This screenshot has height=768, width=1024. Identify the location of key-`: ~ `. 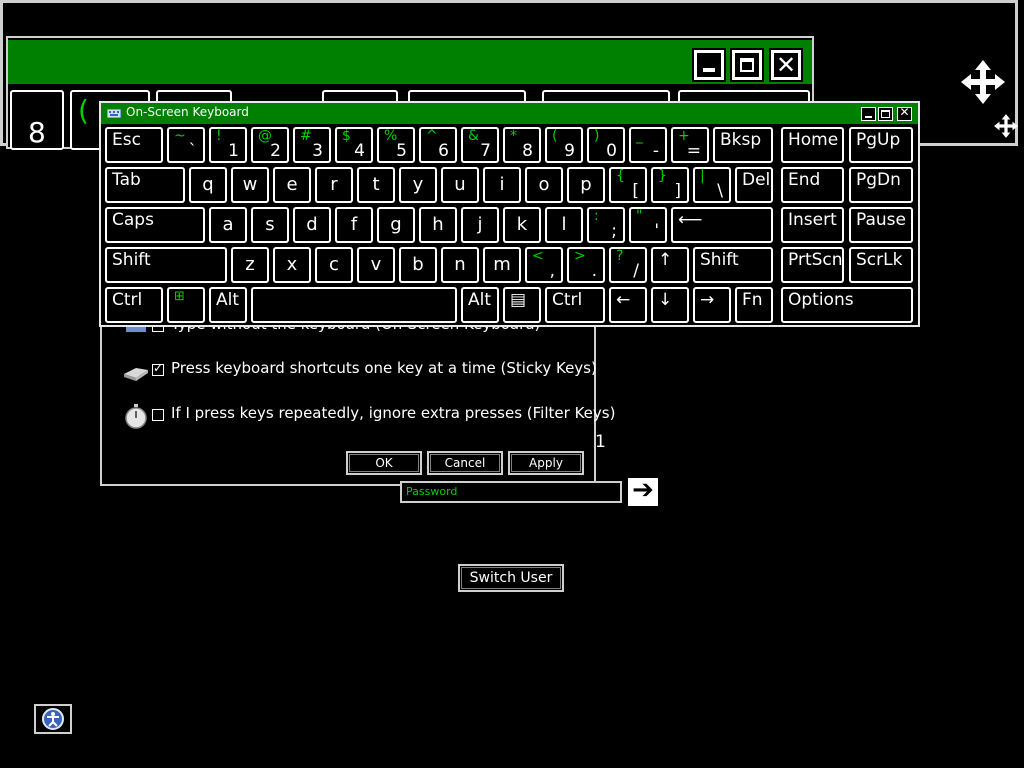
(186, 145).